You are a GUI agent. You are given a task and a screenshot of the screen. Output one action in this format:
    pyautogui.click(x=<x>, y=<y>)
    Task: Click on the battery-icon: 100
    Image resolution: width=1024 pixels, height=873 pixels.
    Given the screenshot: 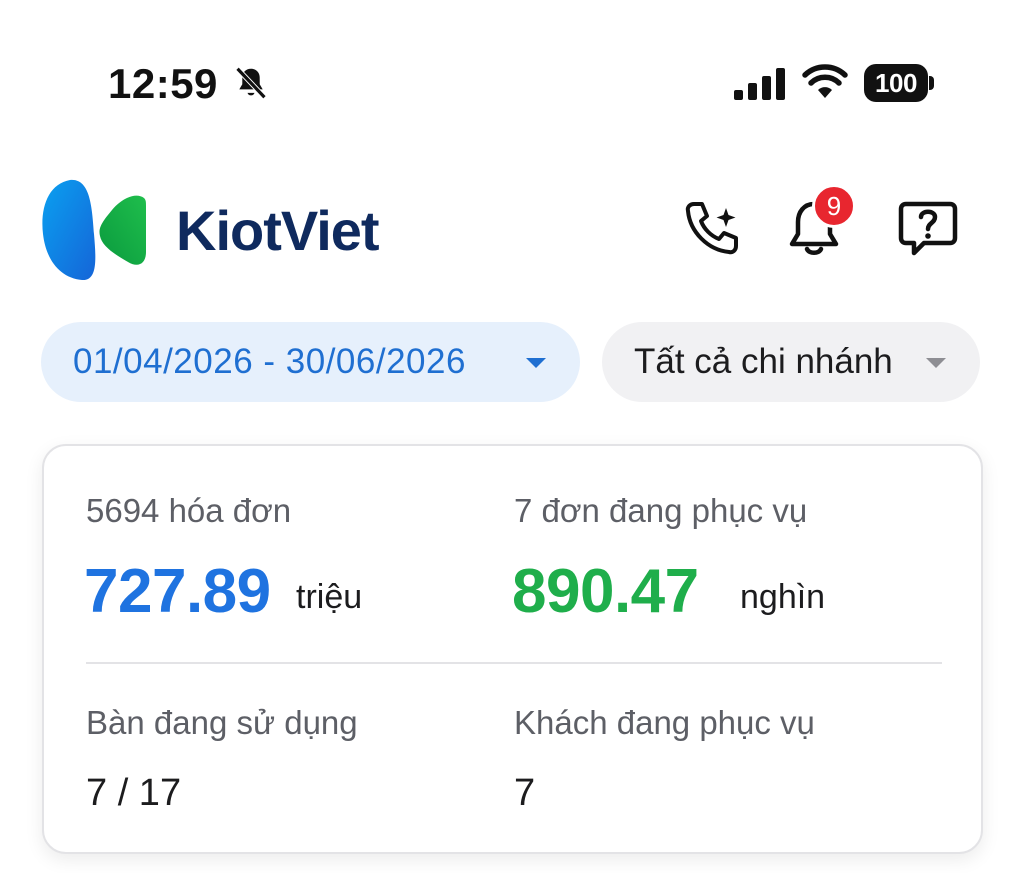 What is the action you would take?
    pyautogui.click(x=899, y=83)
    